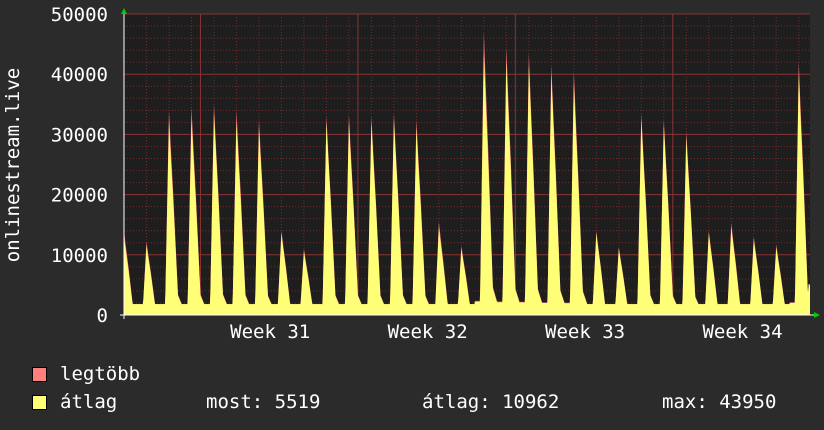  Describe the element at coordinates (491, 402) in the screenshot. I see `stat-avg: átlag: 10962` at that location.